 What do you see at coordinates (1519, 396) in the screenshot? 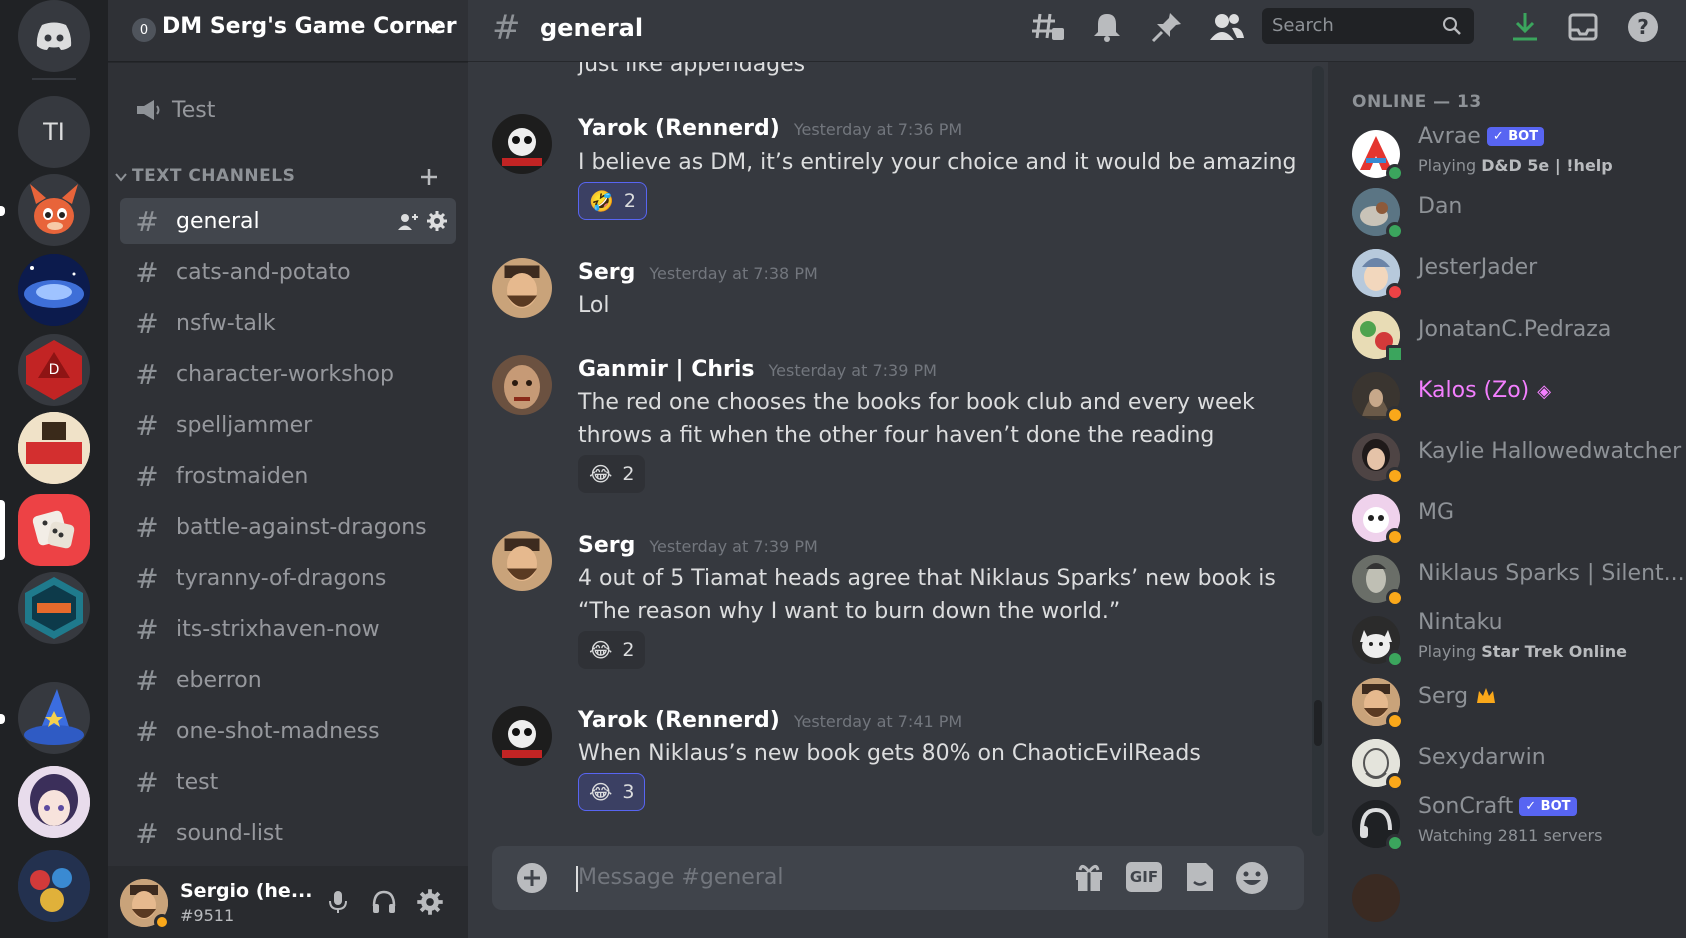
I see `member-kalos-zo: Kalos (Zo) ◈` at bounding box center [1519, 396].